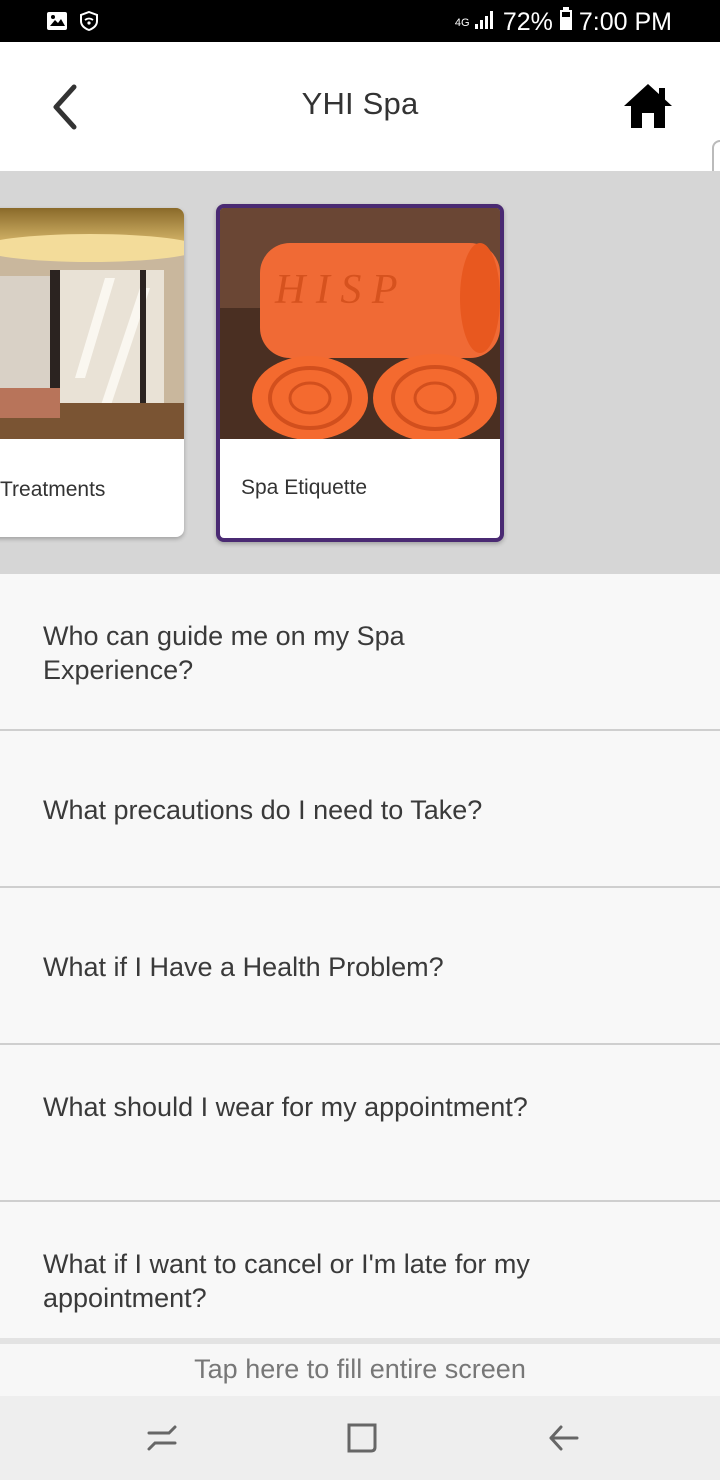 The height and width of the screenshot is (1480, 720). What do you see at coordinates (243, 967) in the screenshot?
I see `faq-question: What if I Have a Health Problem?` at bounding box center [243, 967].